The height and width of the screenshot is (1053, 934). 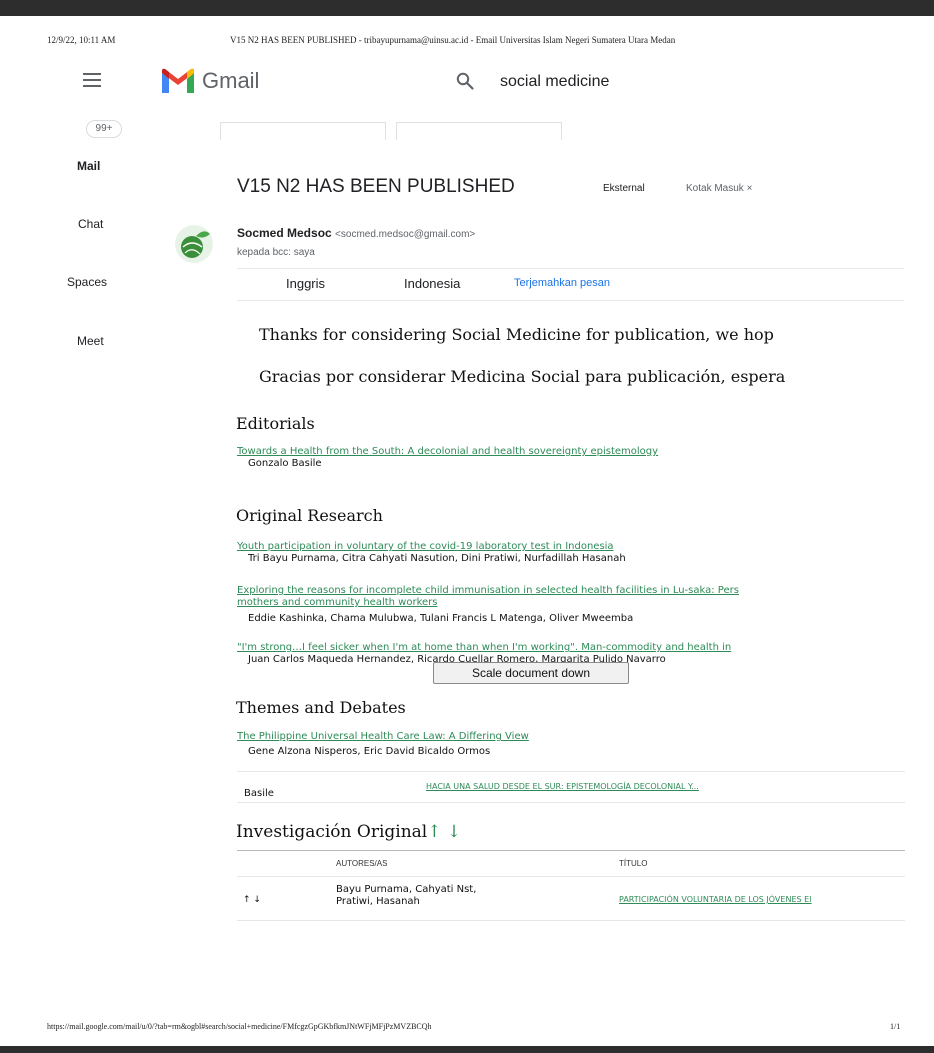 What do you see at coordinates (276, 252) in the screenshot?
I see `recipient-line: kepada bcc: saya` at bounding box center [276, 252].